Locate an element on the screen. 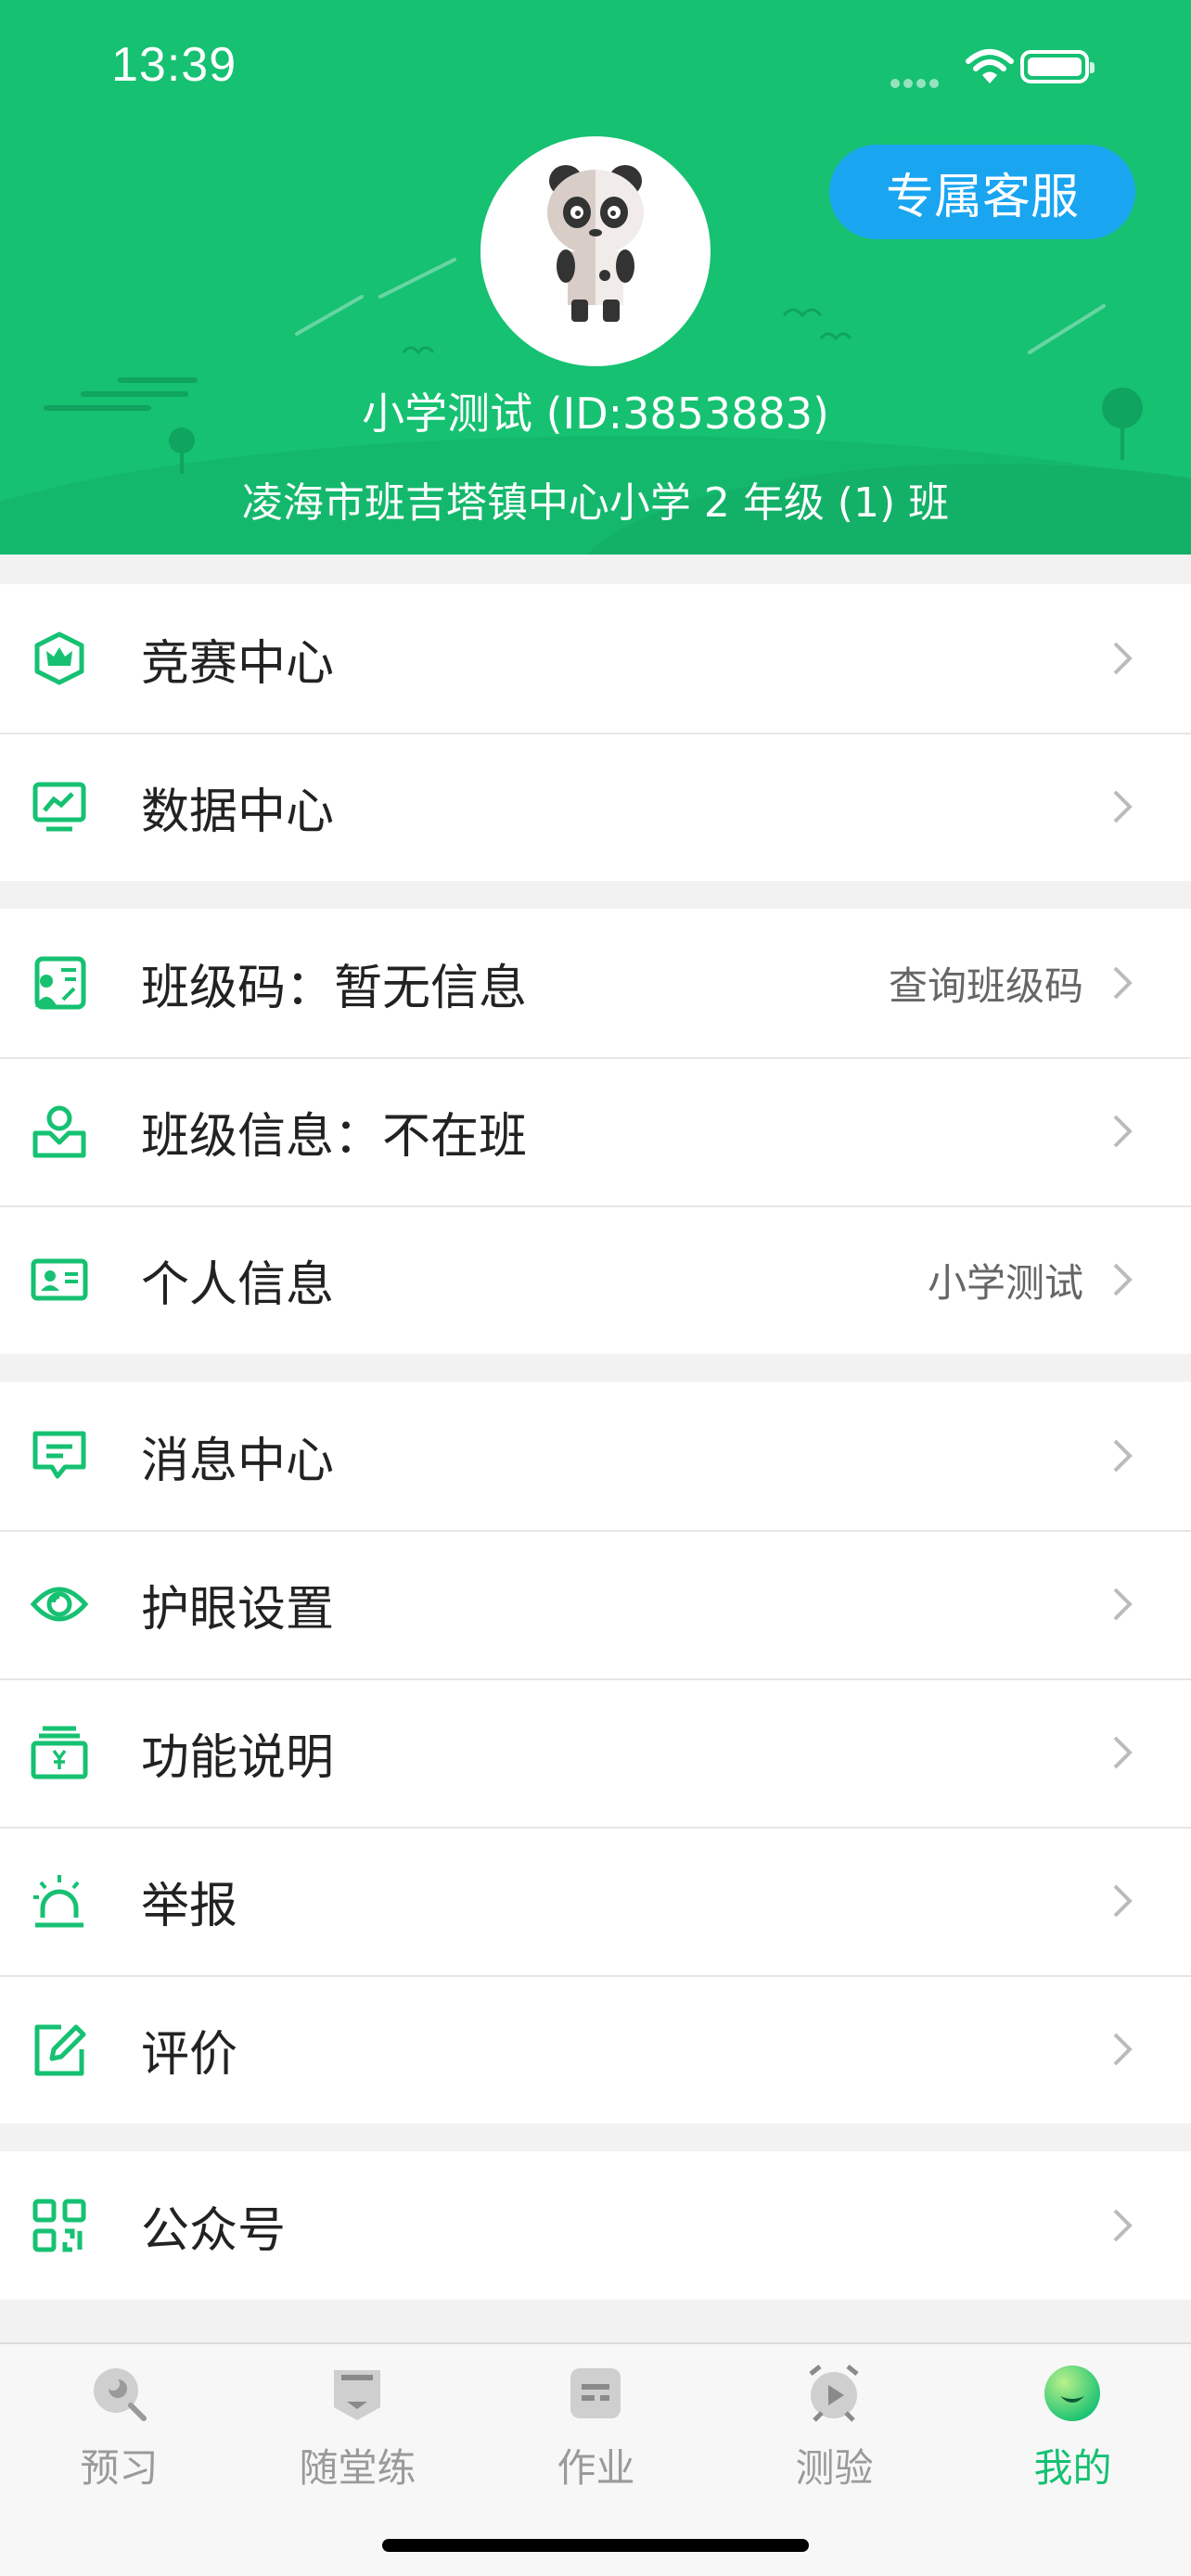 The width and height of the screenshot is (1191, 2576). menu-item-label: 举报 is located at coordinates (190, 1906).